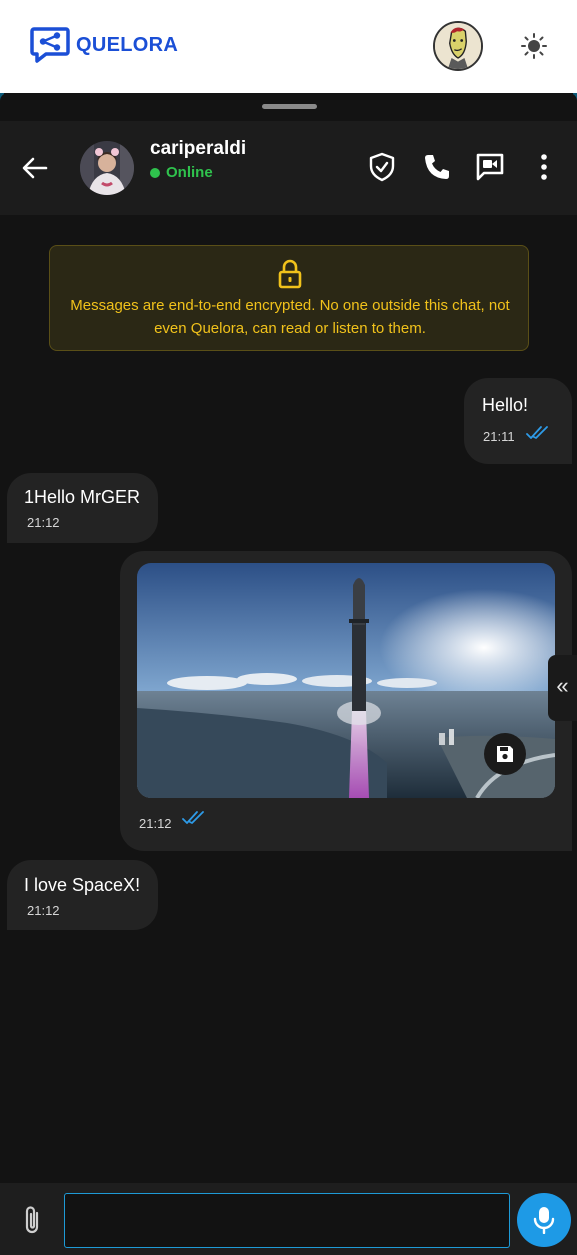 This screenshot has width=577, height=1255. I want to click on contact-status: Online, so click(181, 172).